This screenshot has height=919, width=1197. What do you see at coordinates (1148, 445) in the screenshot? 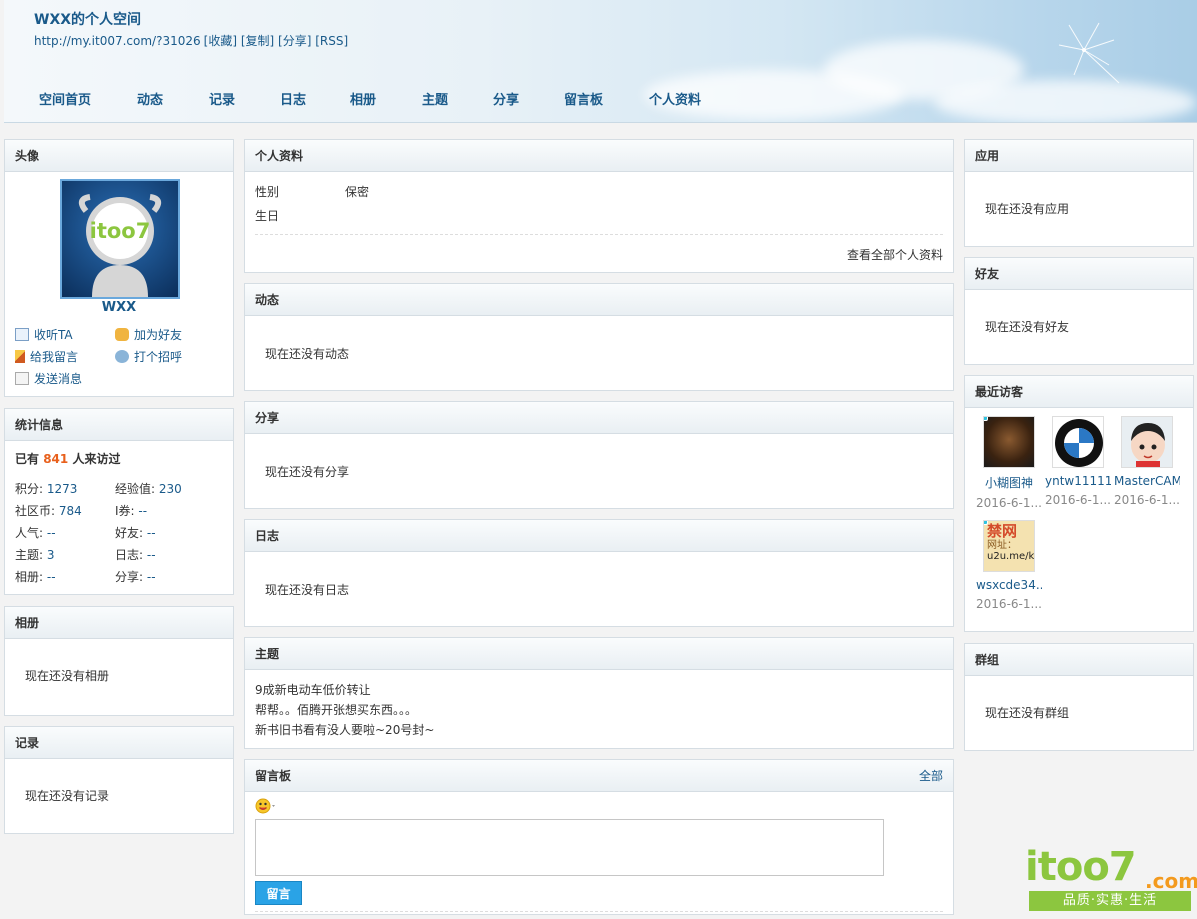
I see `cartoon-face-icon` at bounding box center [1148, 445].